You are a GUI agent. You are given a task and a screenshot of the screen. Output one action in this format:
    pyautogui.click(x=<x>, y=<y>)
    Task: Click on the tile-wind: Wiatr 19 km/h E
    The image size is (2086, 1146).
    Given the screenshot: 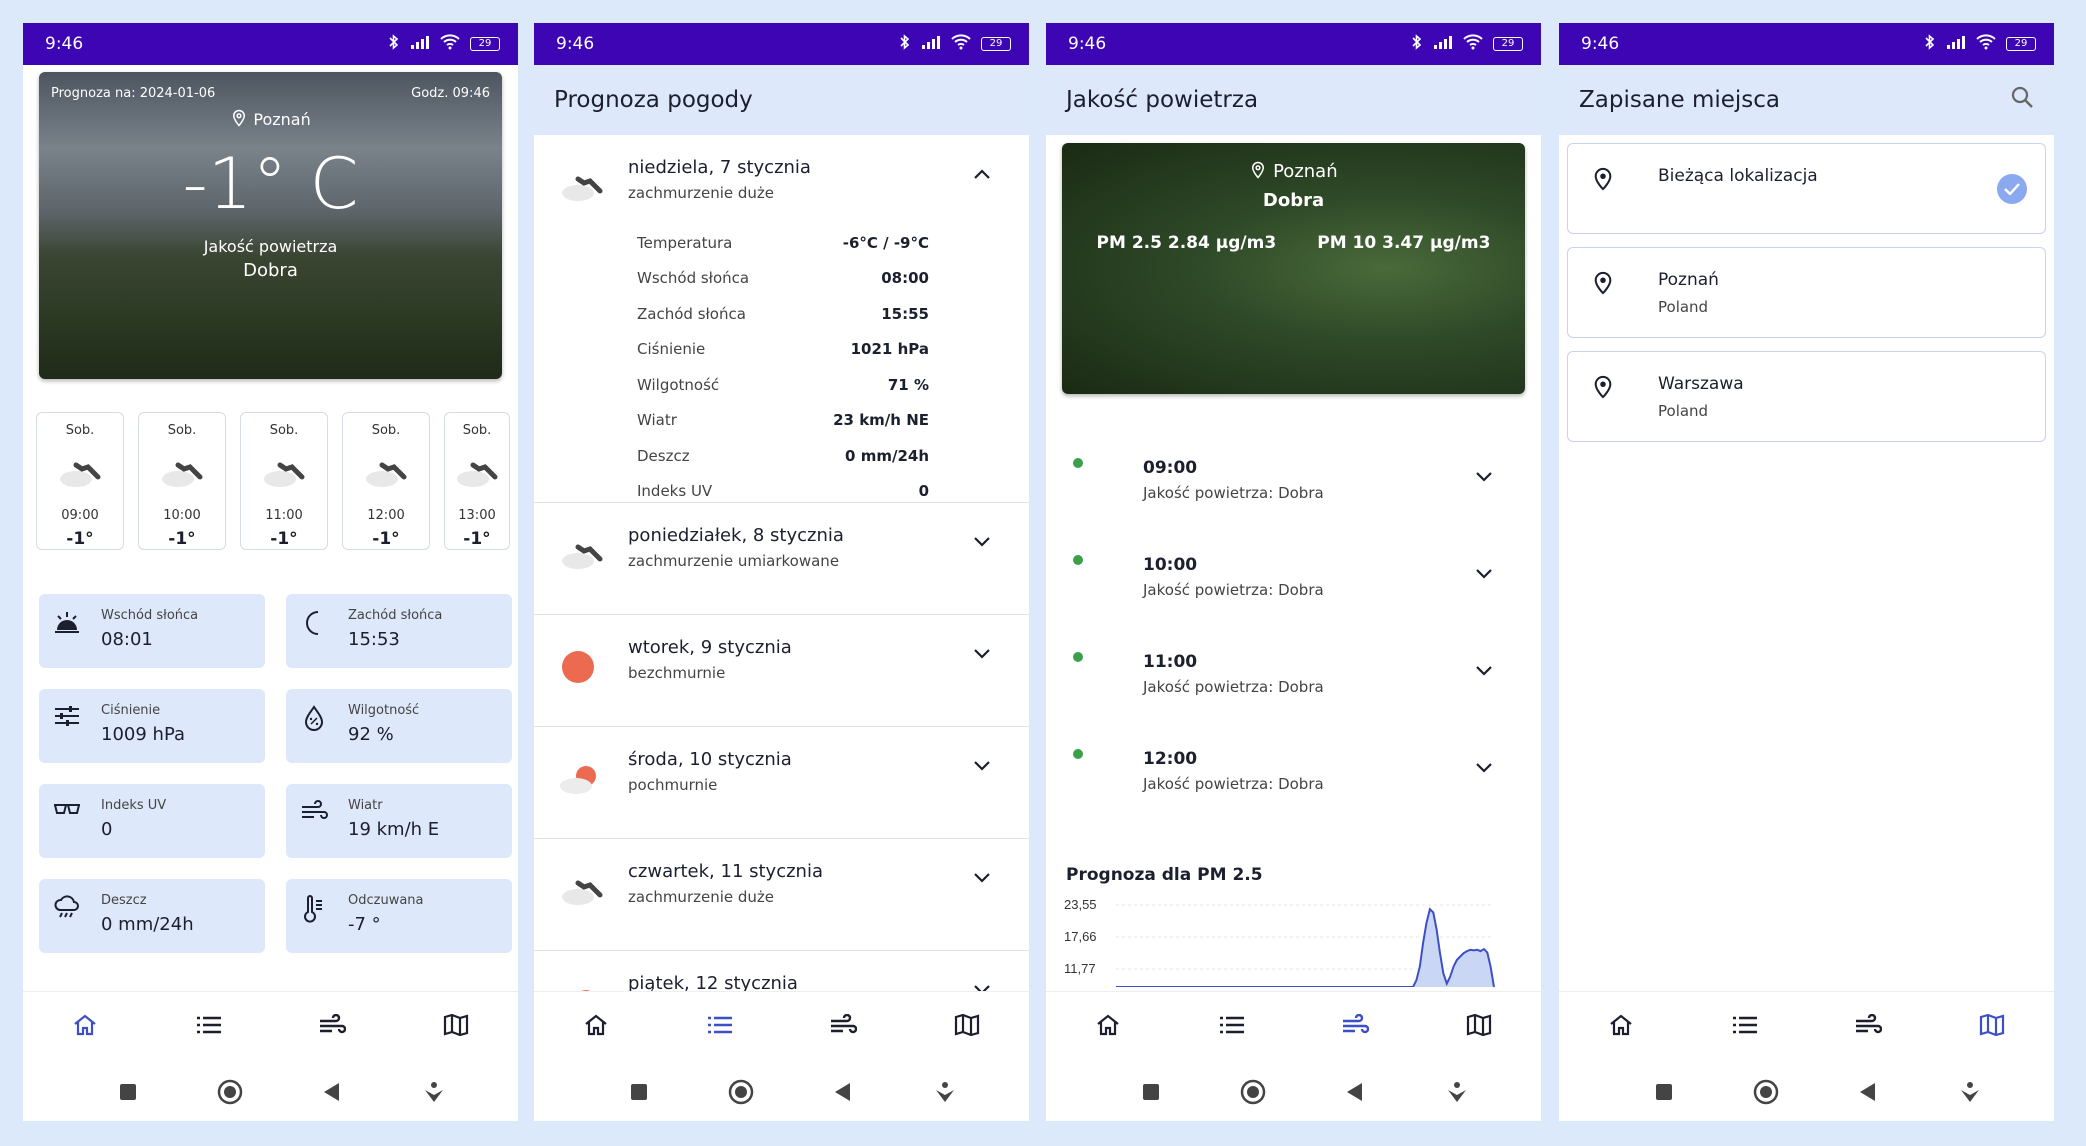 What is the action you would take?
    pyautogui.click(x=399, y=821)
    